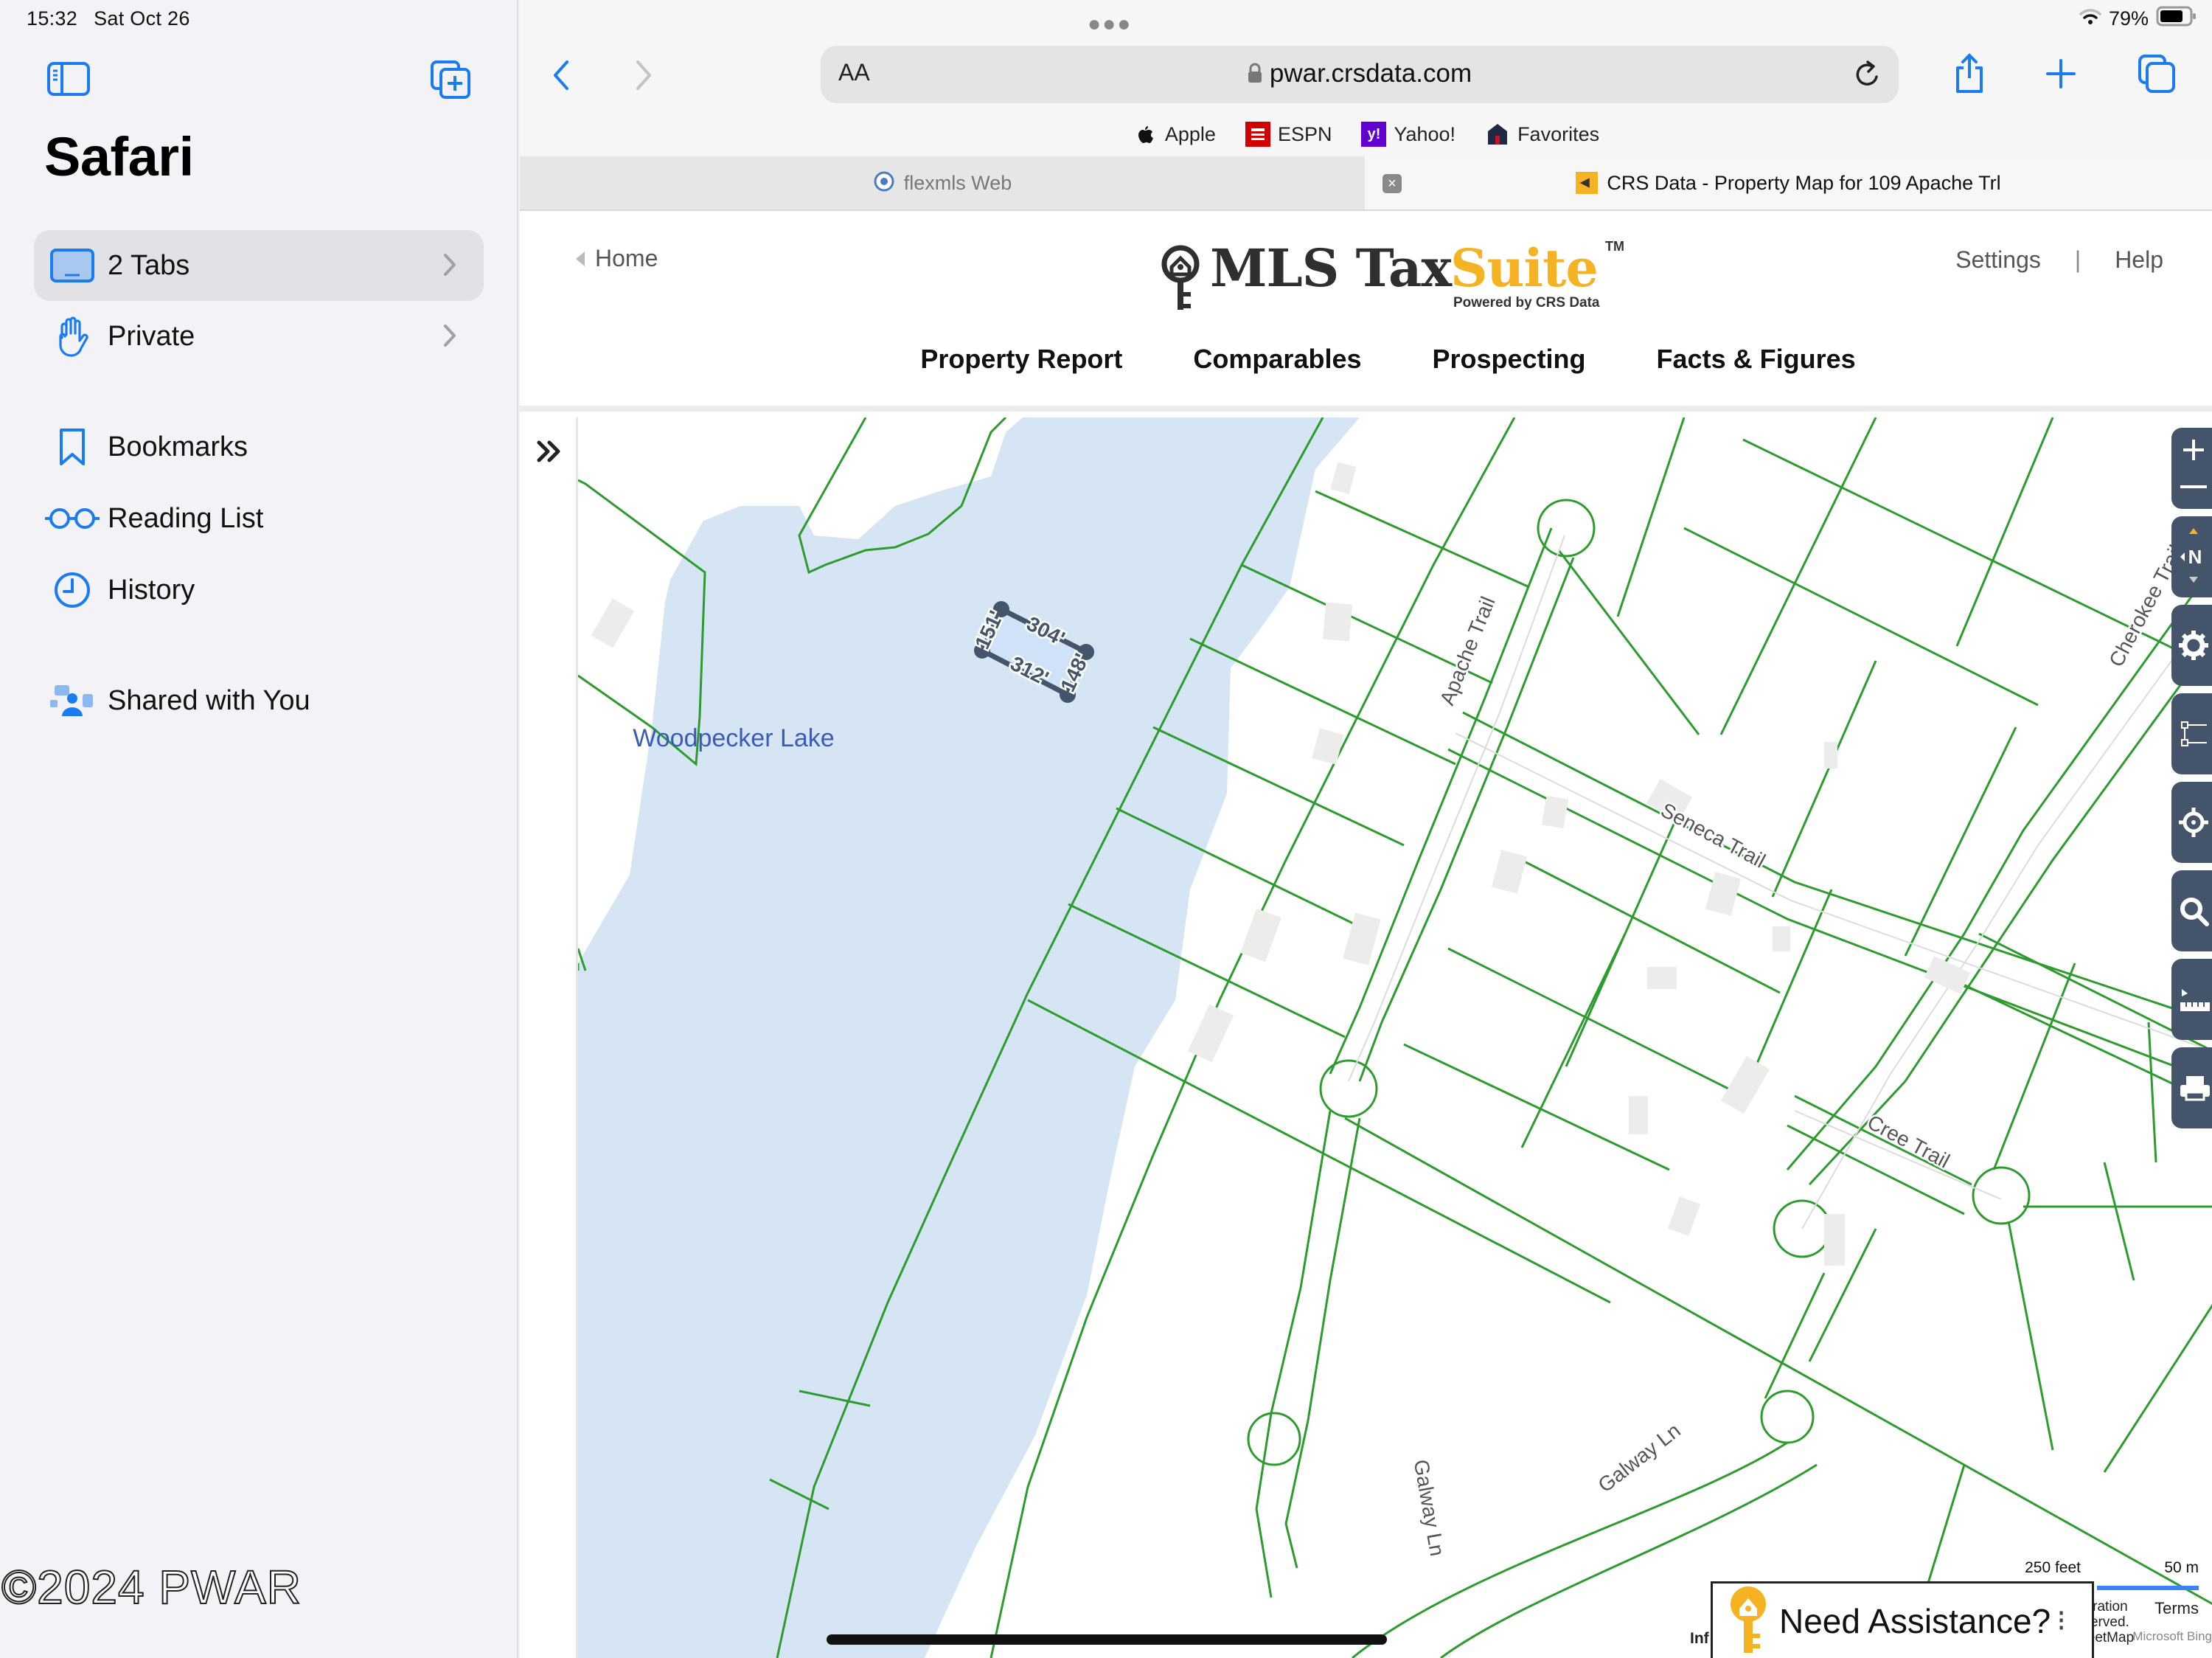 This screenshot has width=2212, height=1658. I want to click on share-button, so click(1969, 73).